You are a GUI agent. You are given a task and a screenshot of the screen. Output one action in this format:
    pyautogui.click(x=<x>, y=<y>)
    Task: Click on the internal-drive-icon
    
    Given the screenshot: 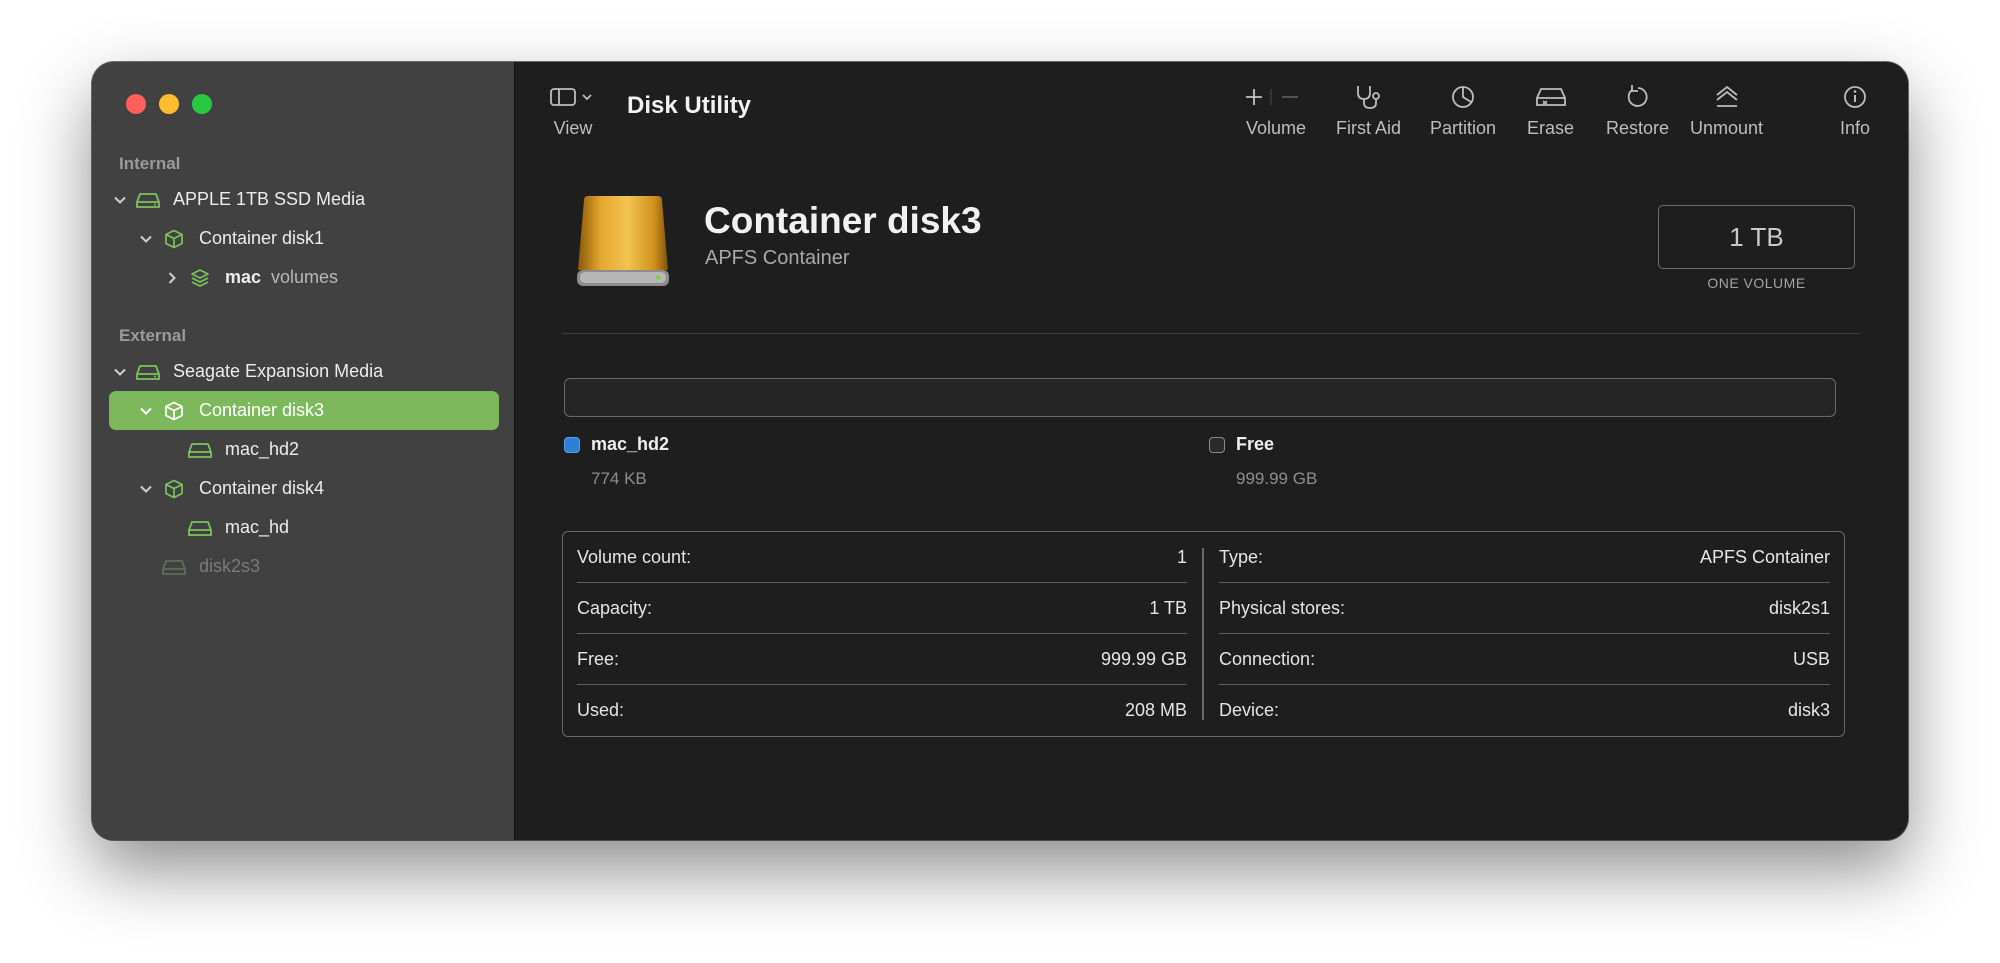 What is the action you would take?
    pyautogui.click(x=148, y=200)
    